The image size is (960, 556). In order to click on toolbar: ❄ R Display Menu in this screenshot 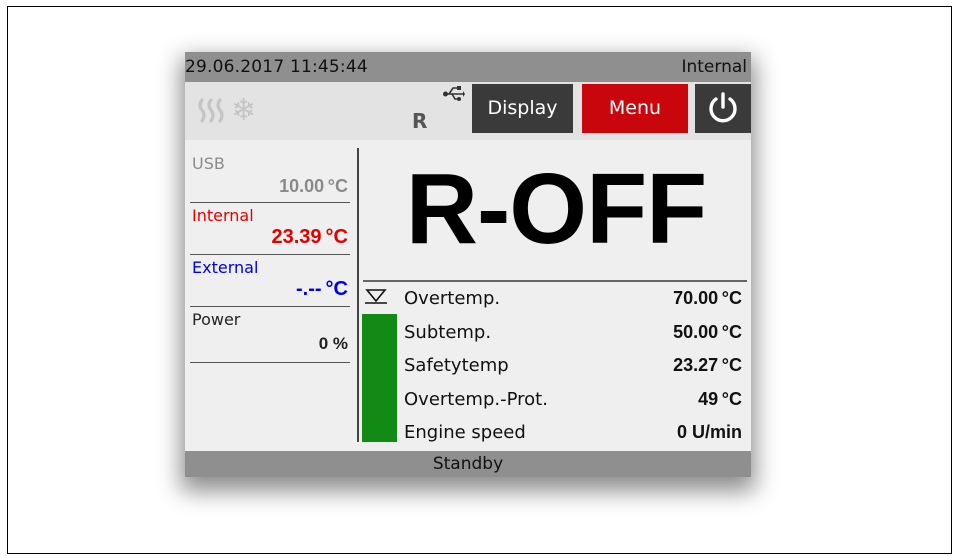, I will do `click(468, 111)`.